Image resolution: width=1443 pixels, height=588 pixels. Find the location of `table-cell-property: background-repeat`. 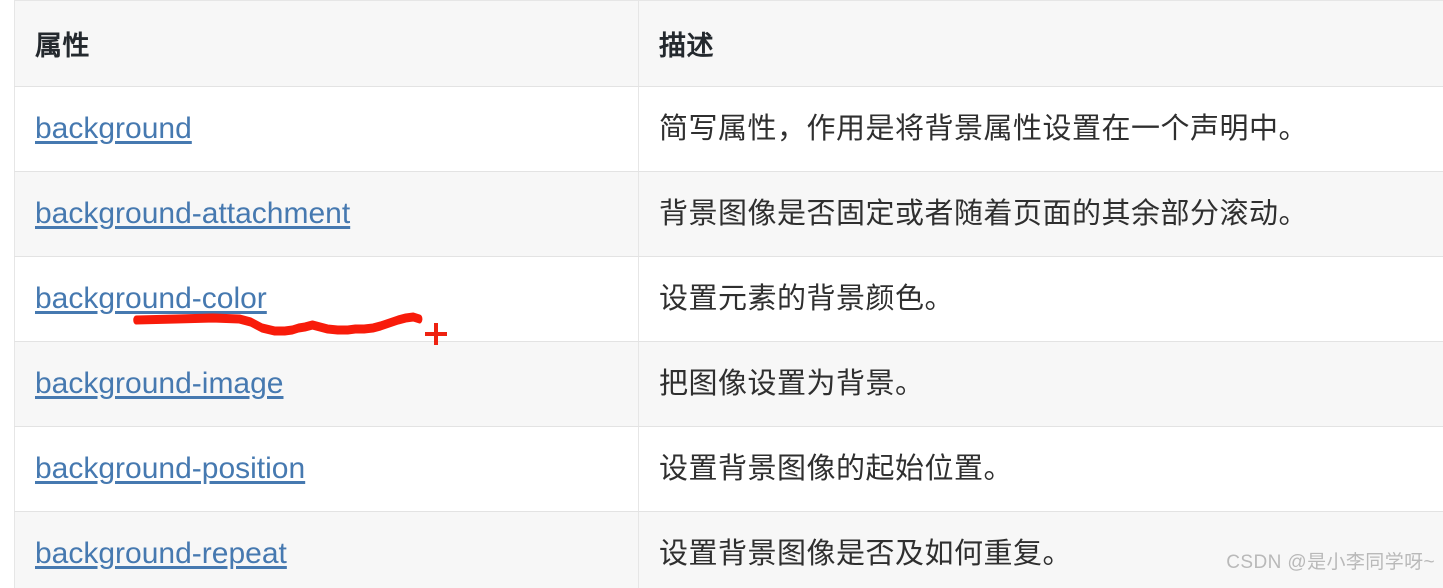

table-cell-property: background-repeat is located at coordinates (326, 549).